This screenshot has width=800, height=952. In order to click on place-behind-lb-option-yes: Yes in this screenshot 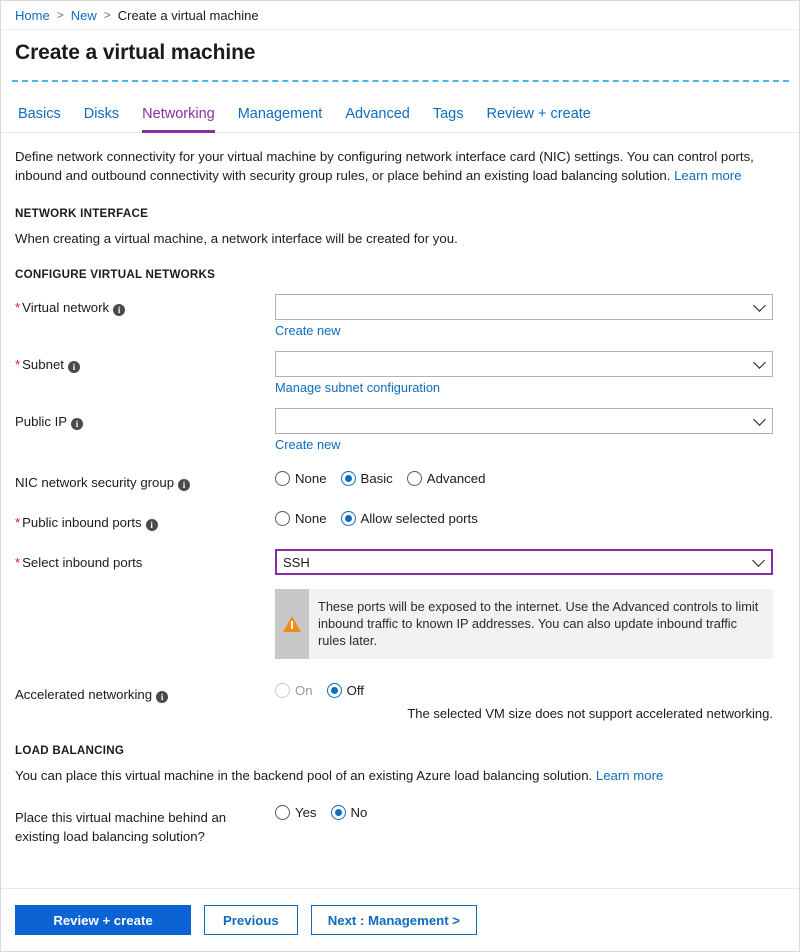, I will do `click(296, 812)`.